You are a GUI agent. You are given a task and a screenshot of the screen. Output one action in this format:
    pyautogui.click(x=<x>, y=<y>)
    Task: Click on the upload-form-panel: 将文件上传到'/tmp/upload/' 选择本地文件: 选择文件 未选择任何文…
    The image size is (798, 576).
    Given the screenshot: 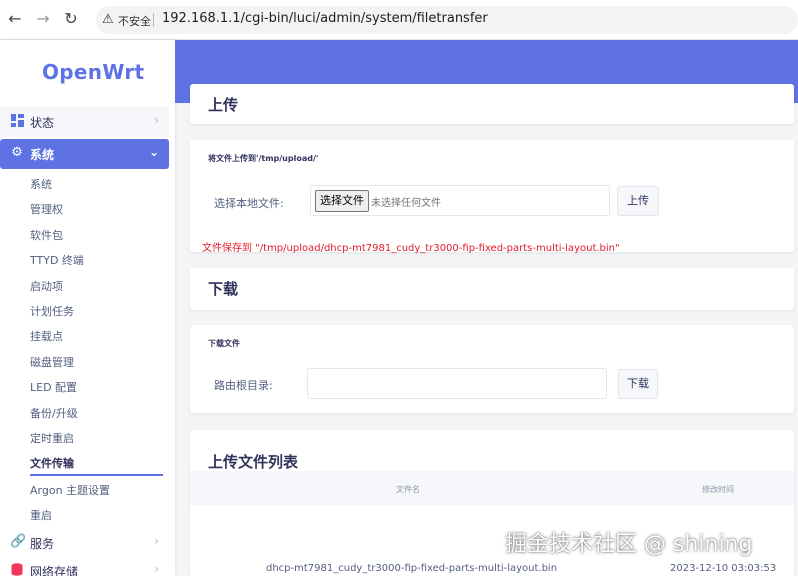 What is the action you would take?
    pyautogui.click(x=492, y=197)
    